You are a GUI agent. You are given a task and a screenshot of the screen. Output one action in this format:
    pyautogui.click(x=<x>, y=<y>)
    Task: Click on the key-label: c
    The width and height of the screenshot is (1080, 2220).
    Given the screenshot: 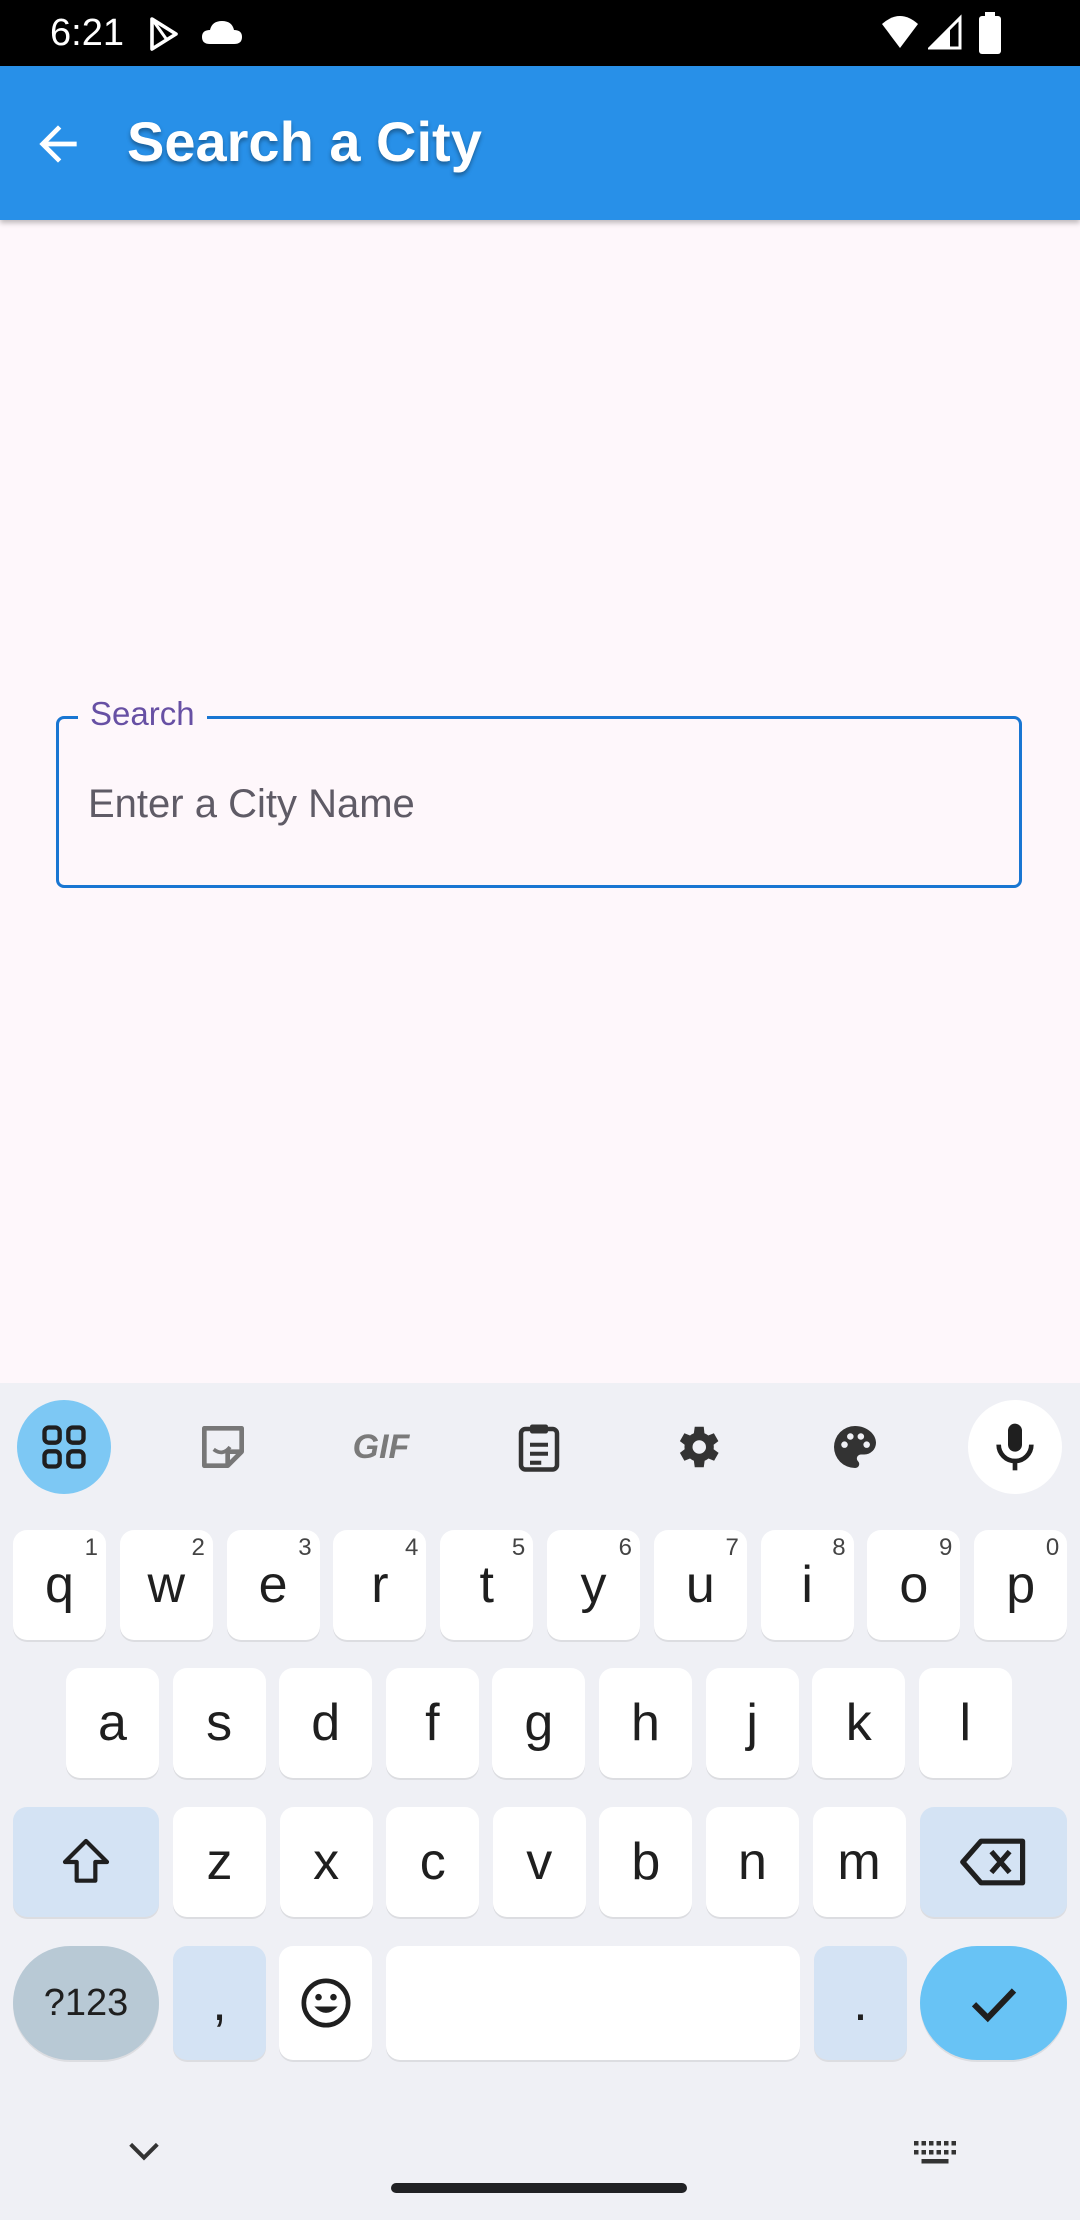 What is the action you would take?
    pyautogui.click(x=432, y=1862)
    